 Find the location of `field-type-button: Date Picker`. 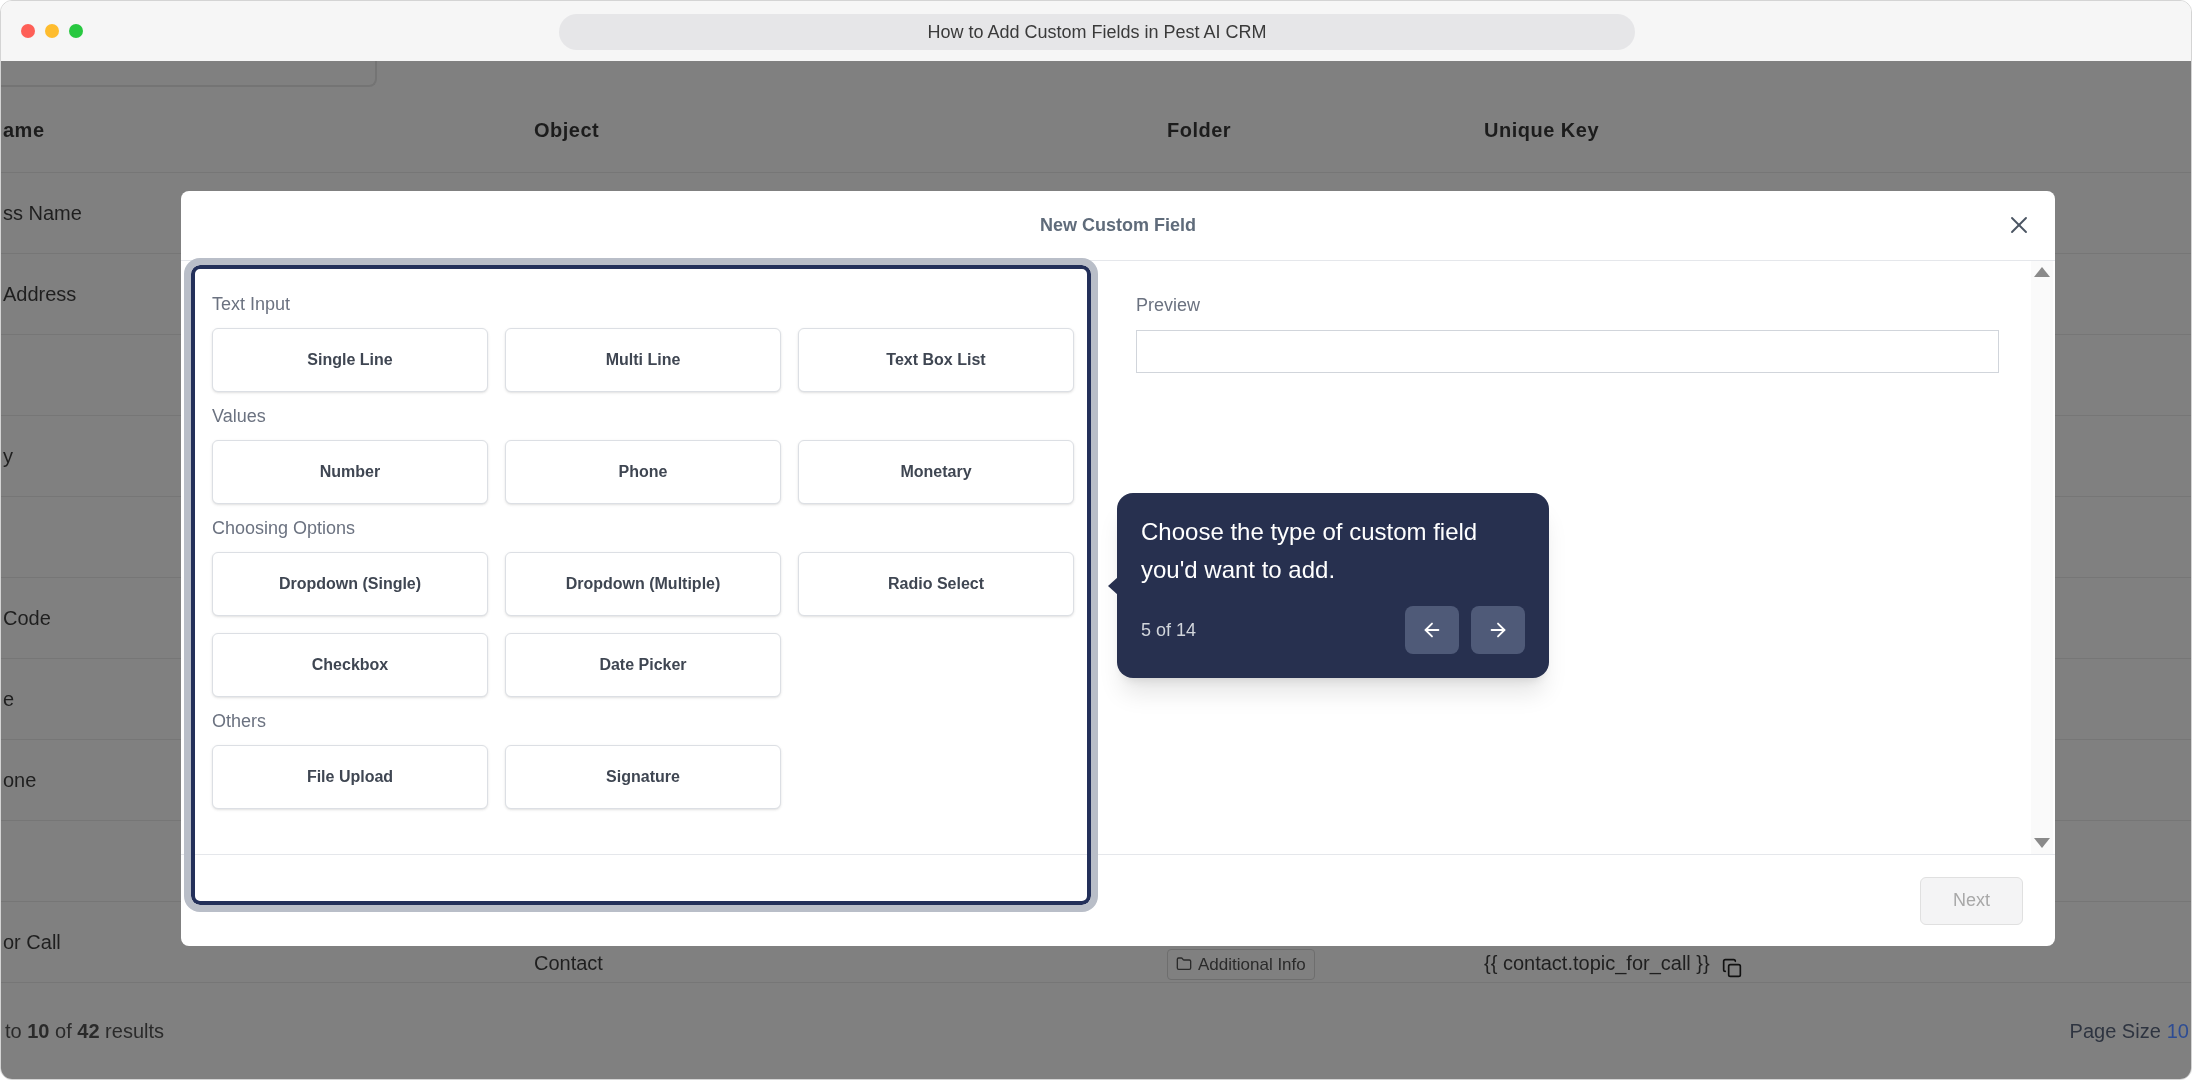

field-type-button: Date Picker is located at coordinates (643, 665).